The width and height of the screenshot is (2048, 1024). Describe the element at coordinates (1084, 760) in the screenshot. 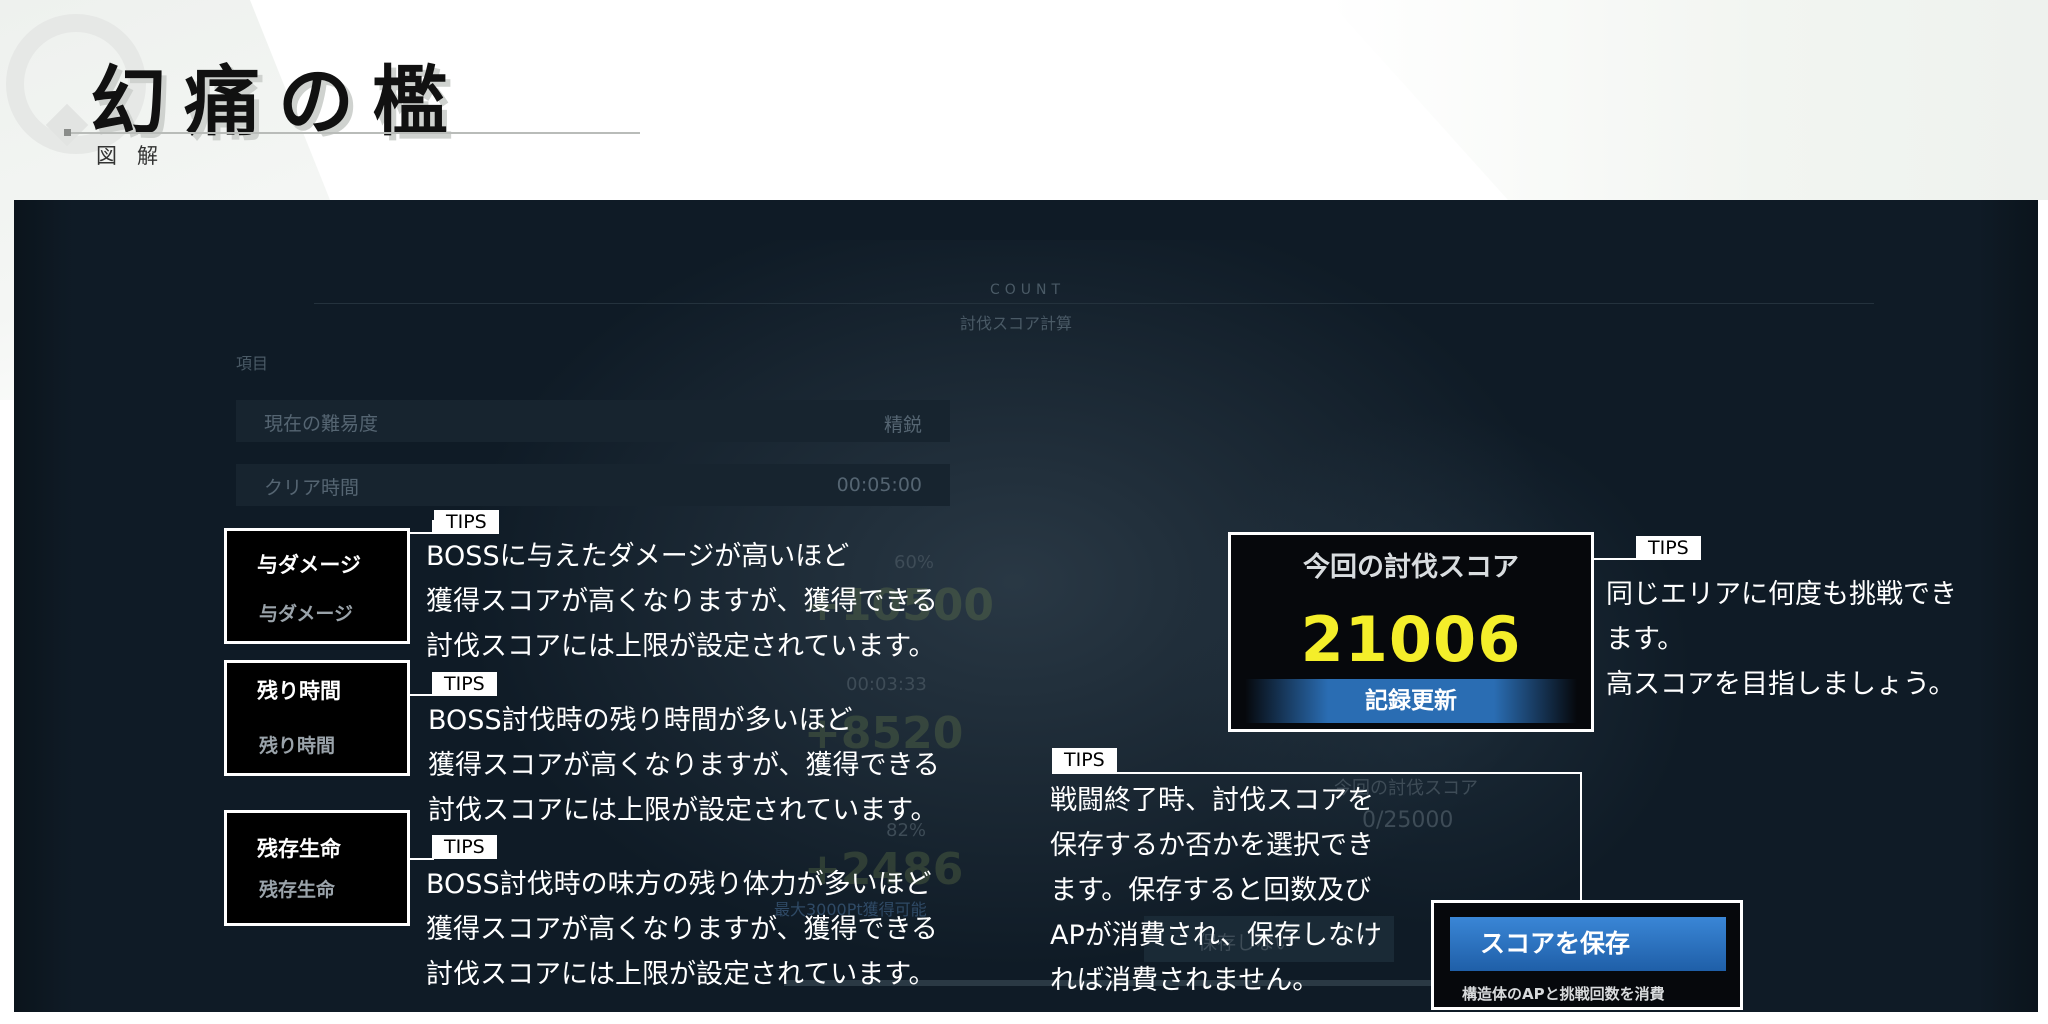

I see `save-tips-tag: TIPS` at that location.